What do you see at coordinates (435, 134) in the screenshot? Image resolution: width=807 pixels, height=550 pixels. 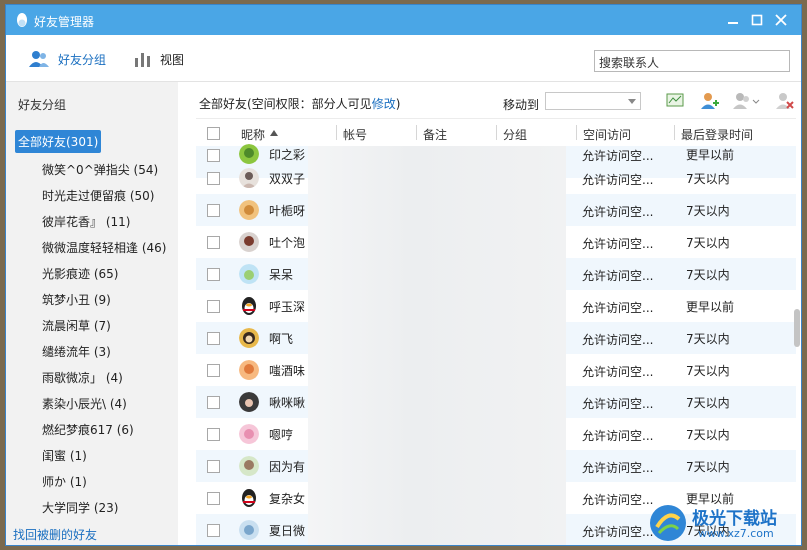 I see `column-note: 备注` at bounding box center [435, 134].